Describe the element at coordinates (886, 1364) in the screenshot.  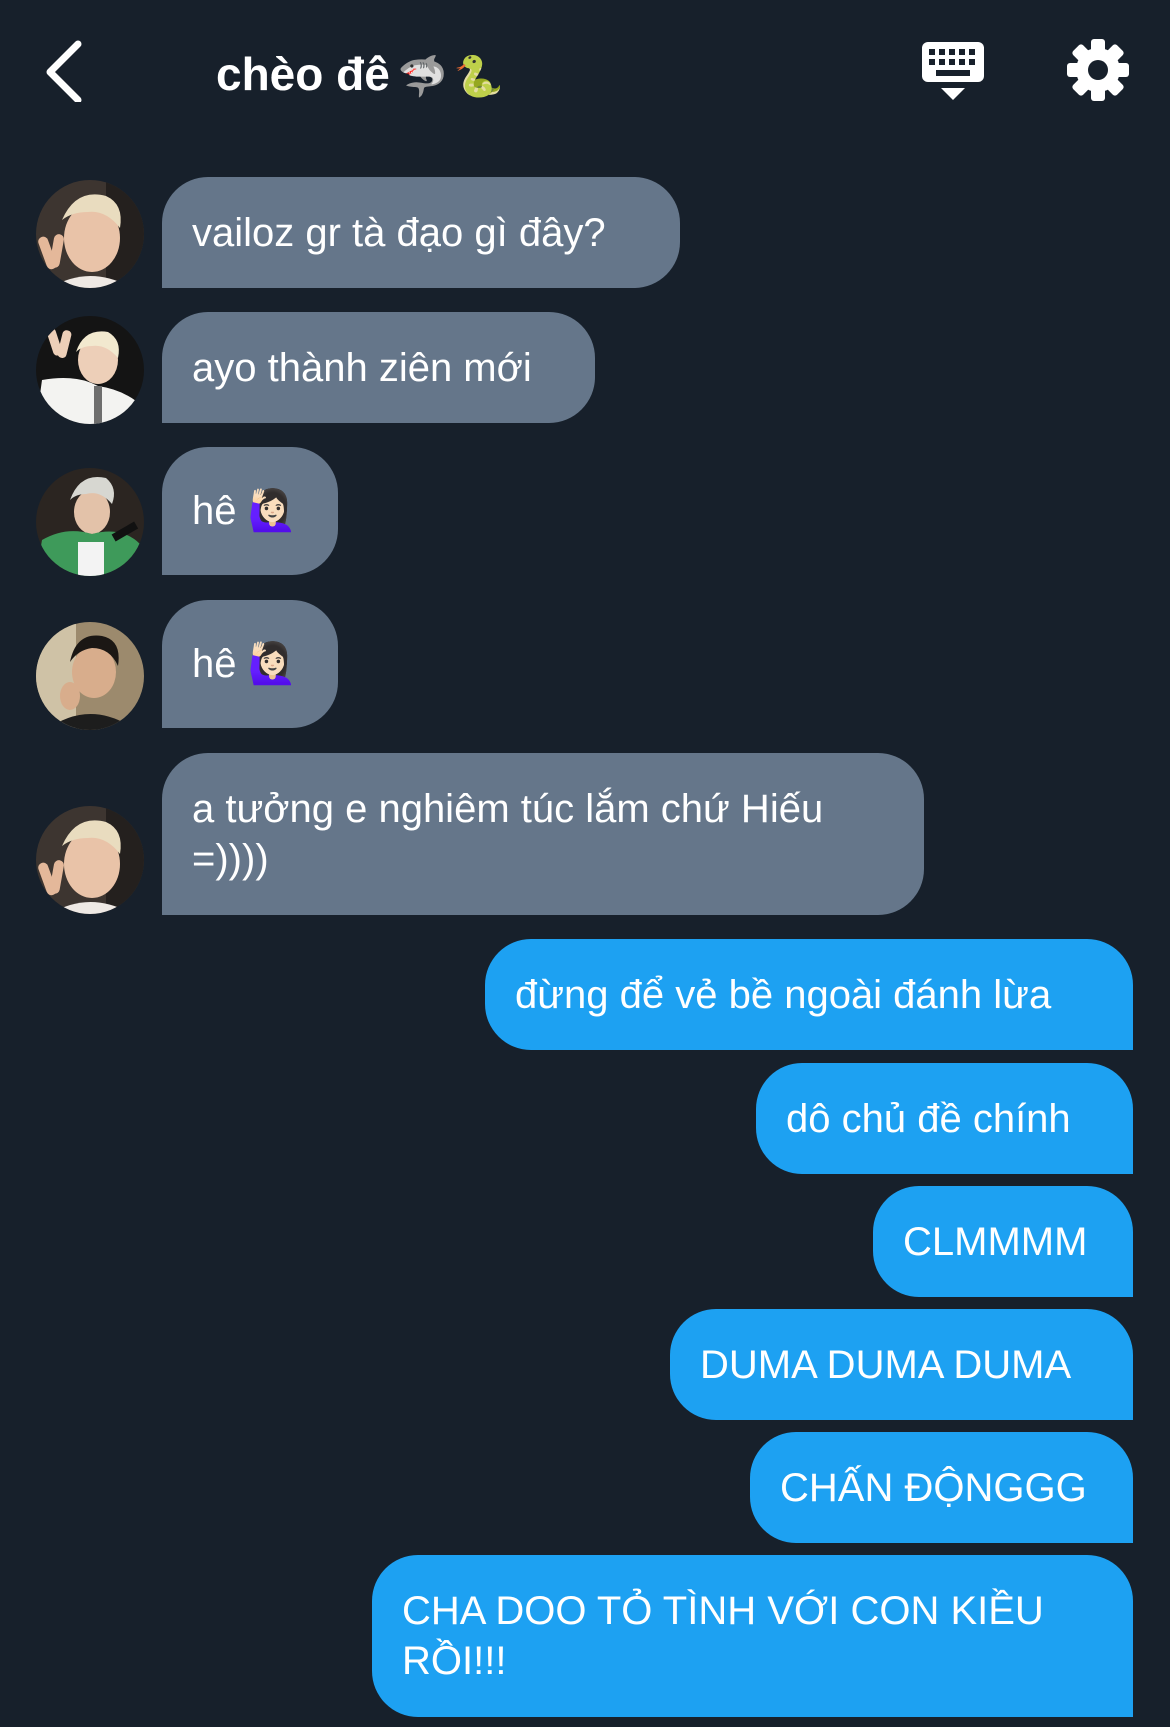
I see `message-text: DUMA DUMA DUMA` at that location.